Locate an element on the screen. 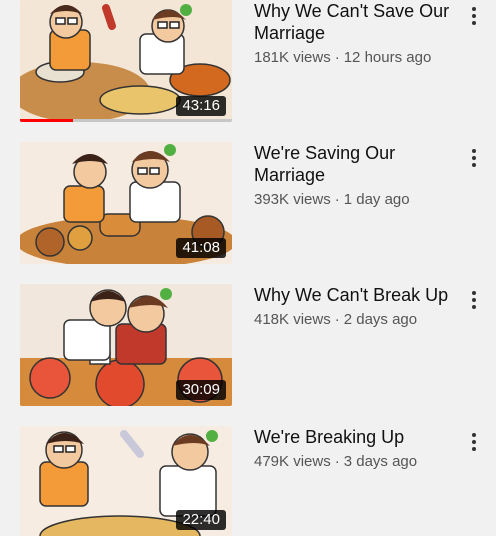 Image resolution: width=496 pixels, height=536 pixels. video-stats: 393K views · 1 day ago is located at coordinates (354, 199).